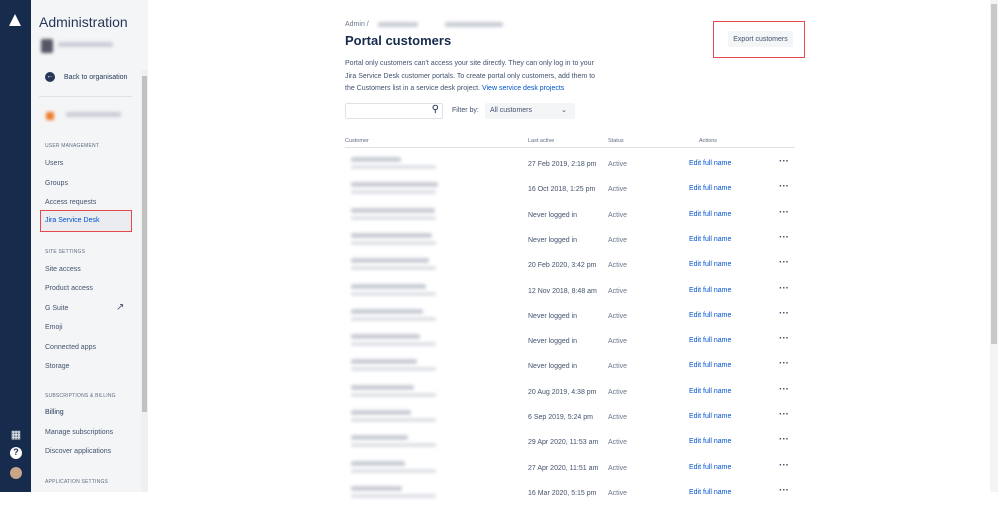 The width and height of the screenshot is (998, 506). I want to click on sidebar-scrollbar-thumb, so click(144, 244).